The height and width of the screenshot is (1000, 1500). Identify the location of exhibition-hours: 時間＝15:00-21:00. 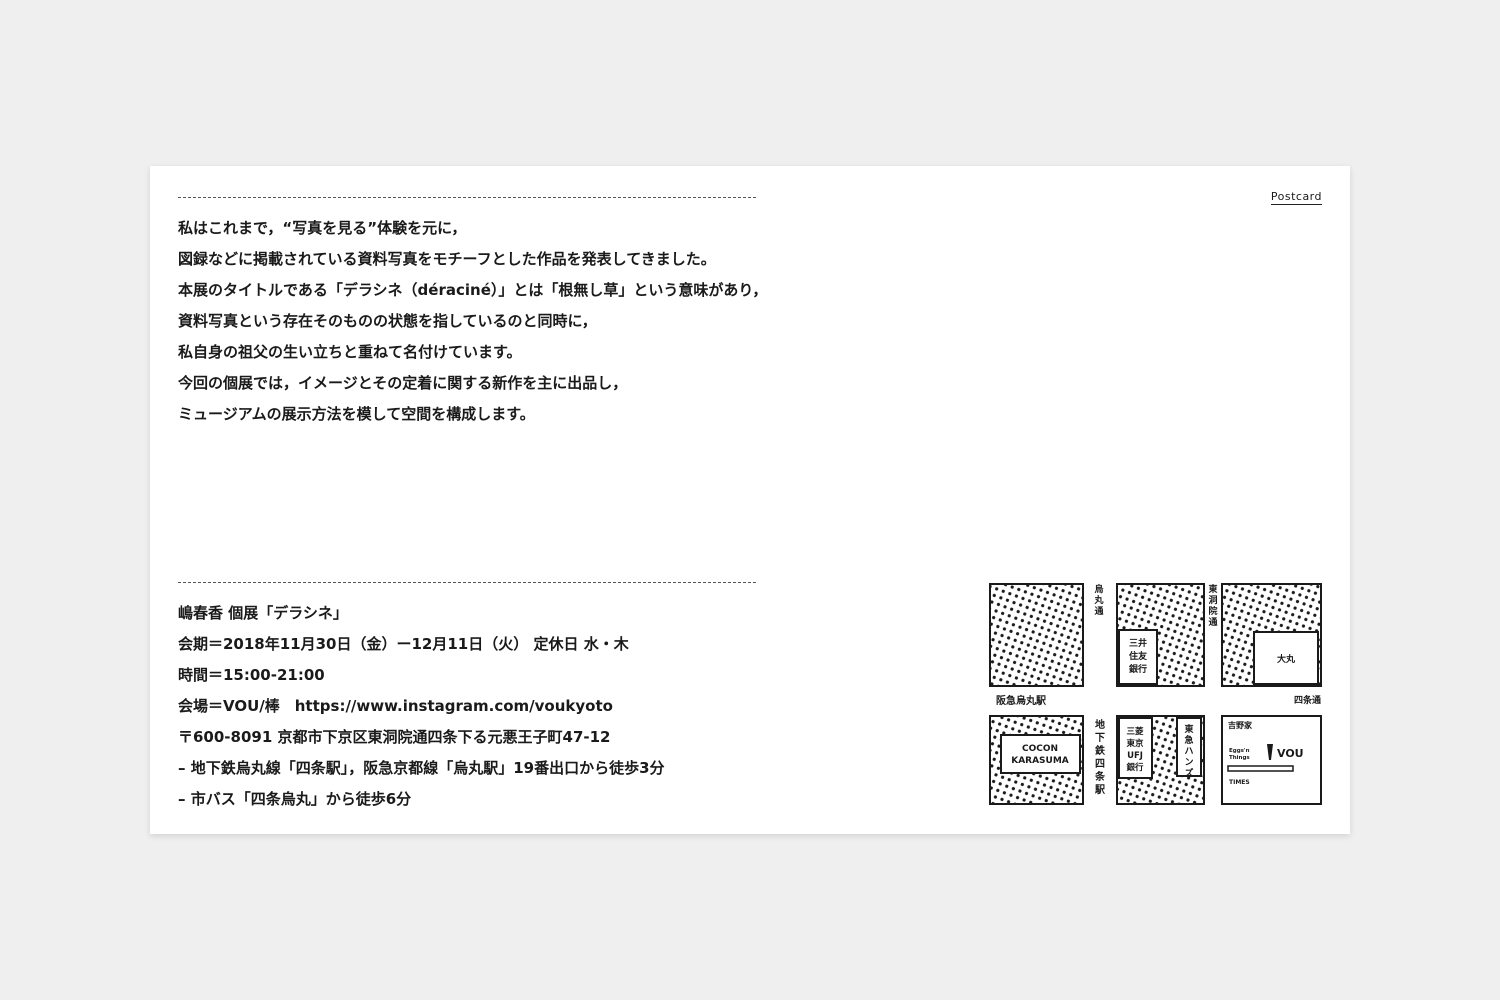
(251, 675).